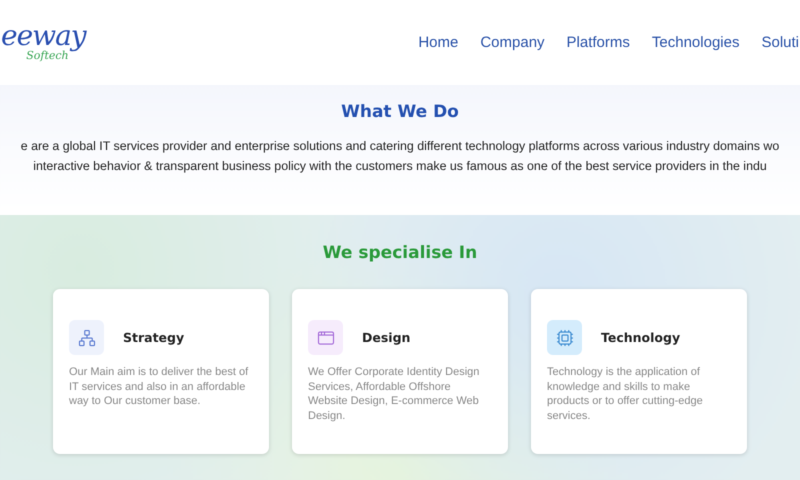  Describe the element at coordinates (640, 337) in the screenshot. I see `card-title: Technology` at that location.